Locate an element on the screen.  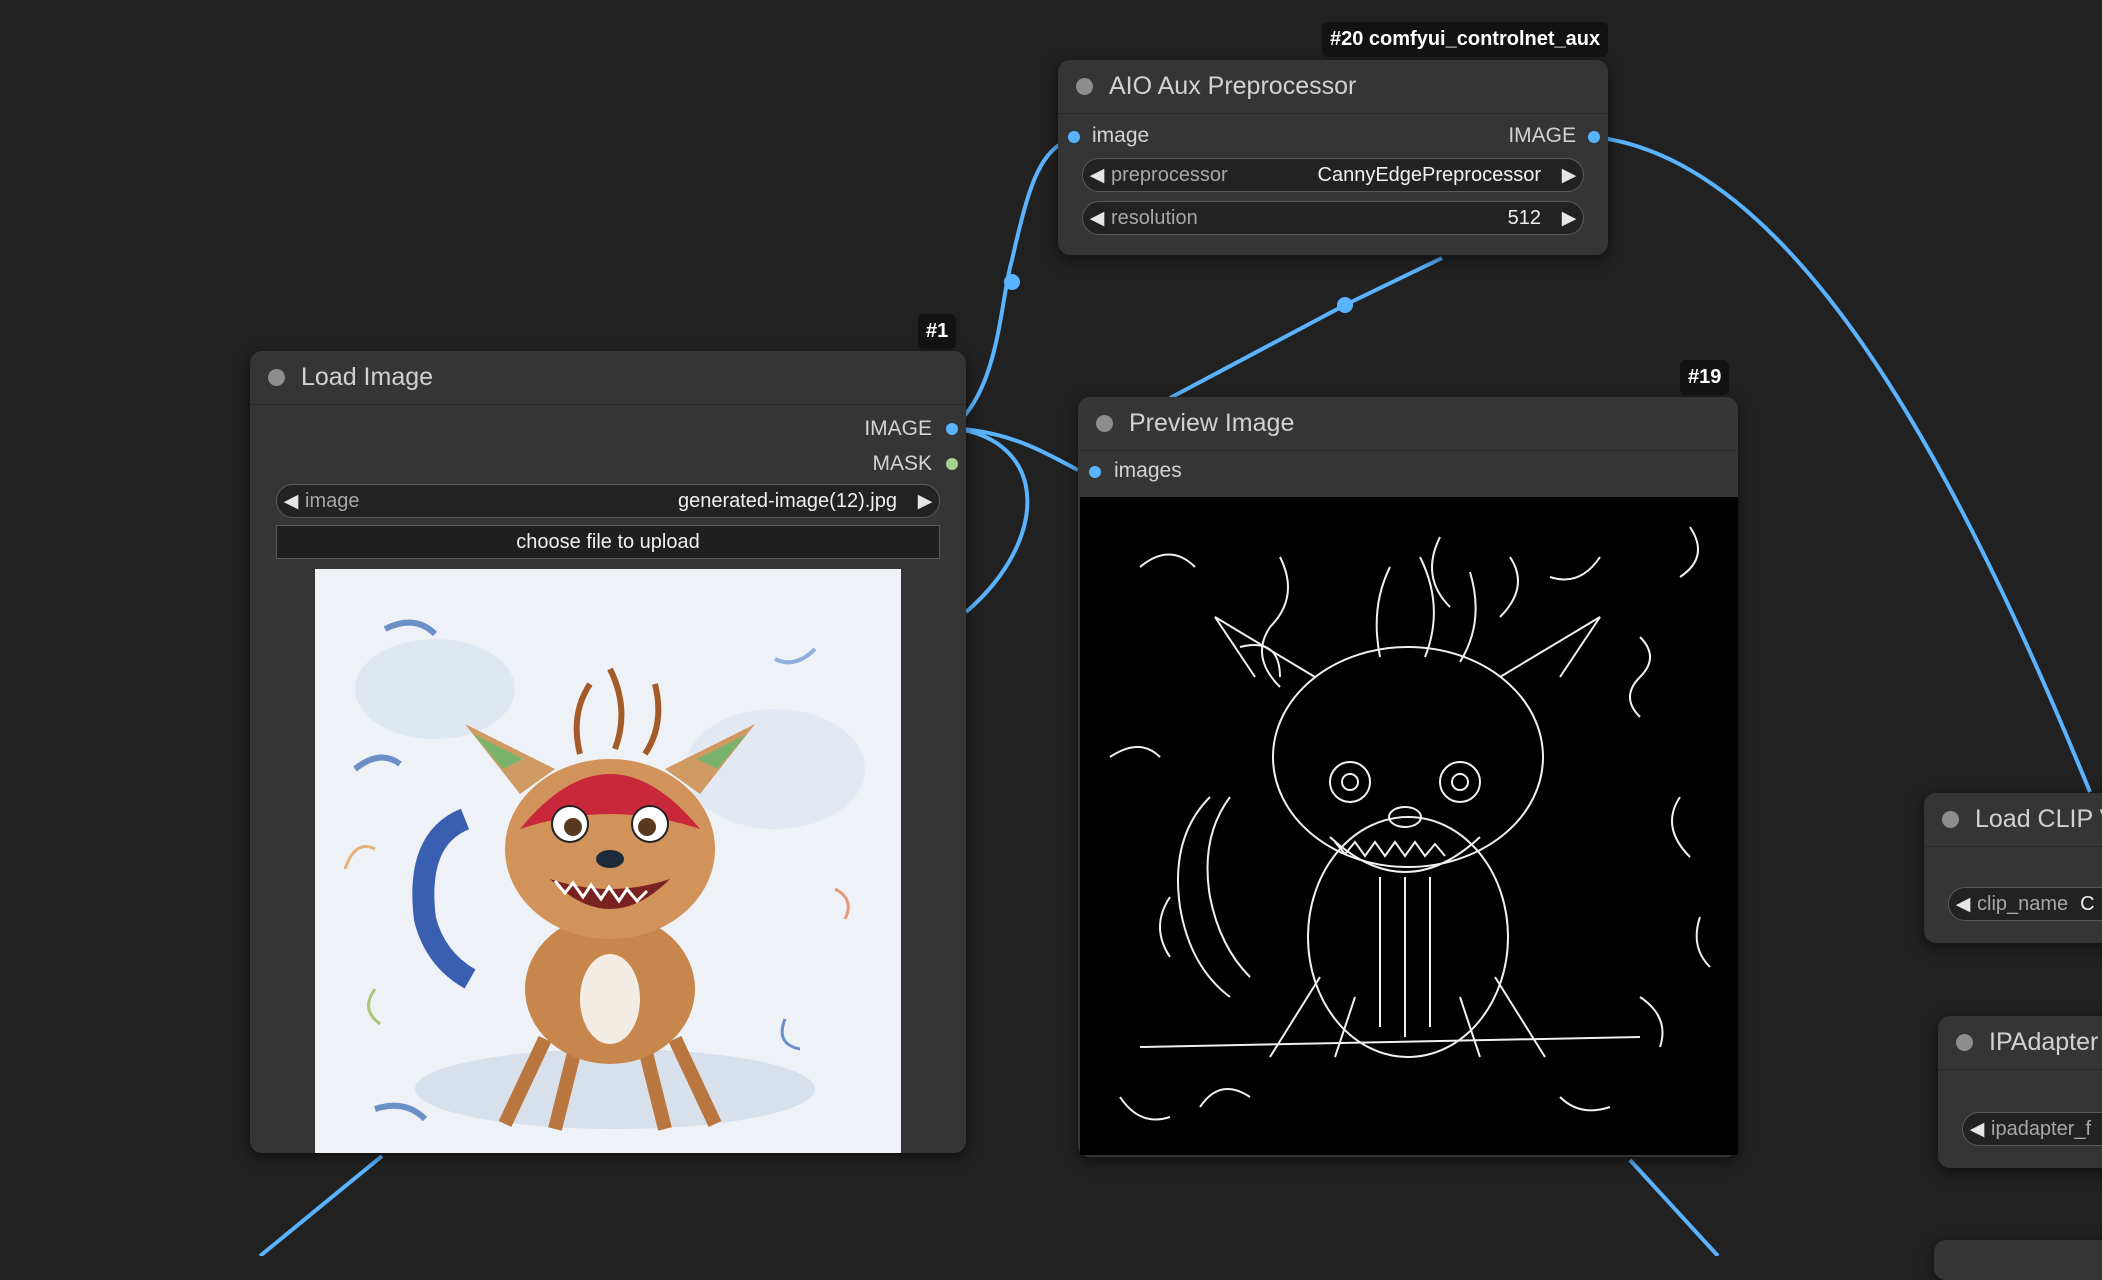
widget-value: C is located at coordinates (2087, 903).